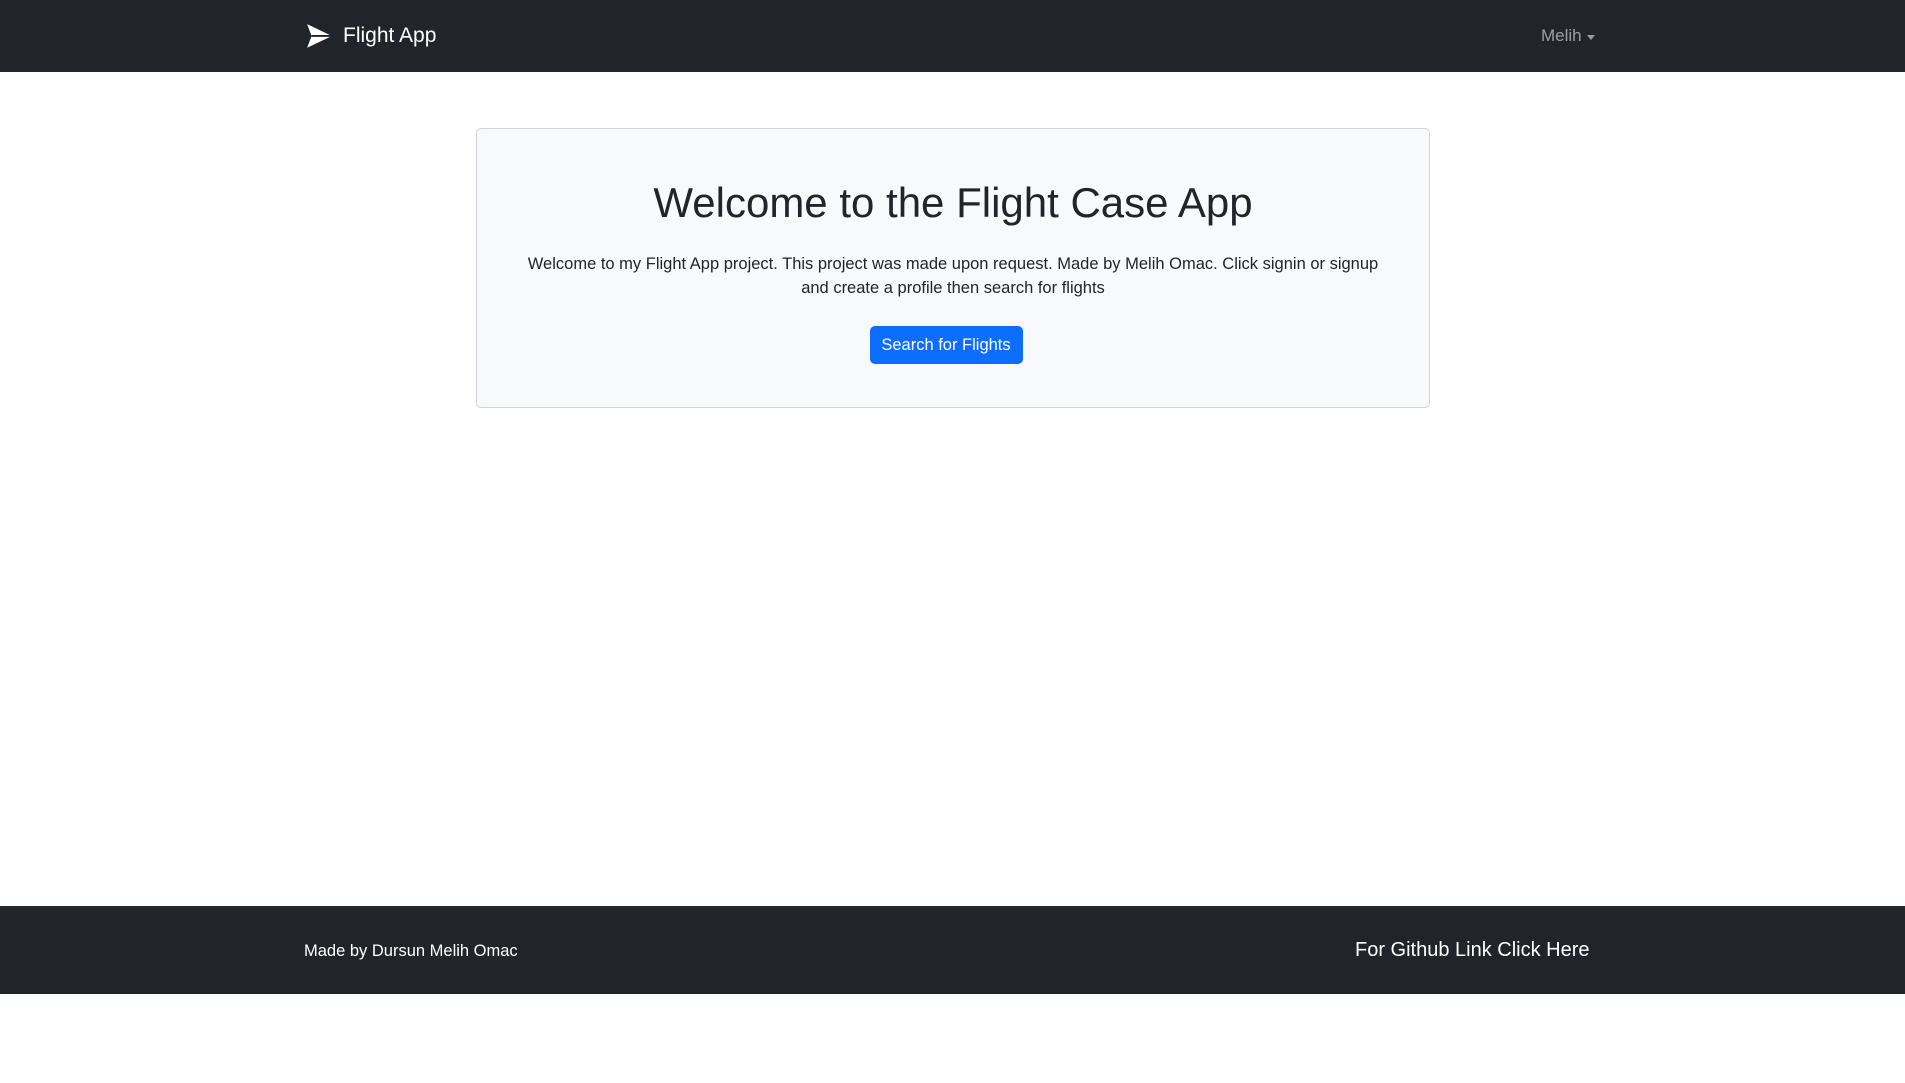 The height and width of the screenshot is (1083, 1905). What do you see at coordinates (1590, 37) in the screenshot?
I see `chevron-down-icon` at bounding box center [1590, 37].